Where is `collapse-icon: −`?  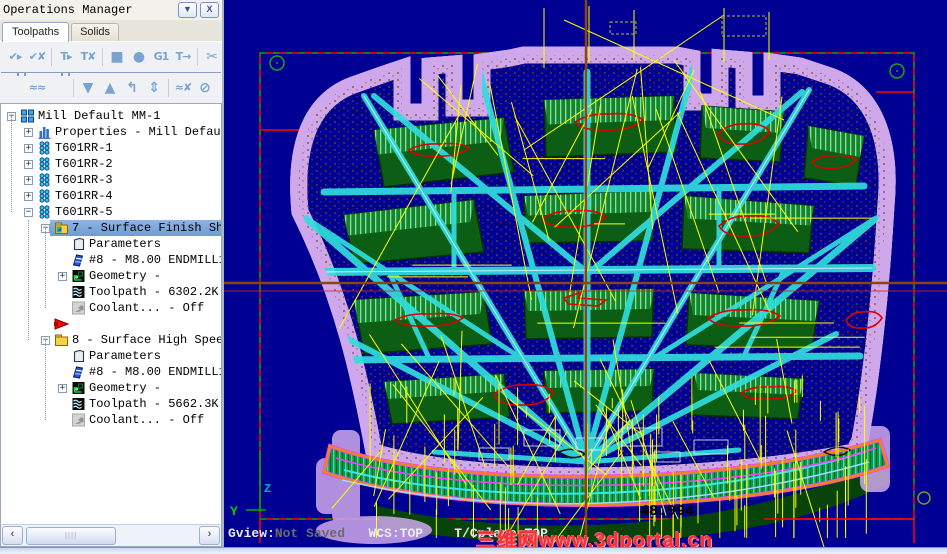
collapse-icon: − is located at coordinates (28, 212).